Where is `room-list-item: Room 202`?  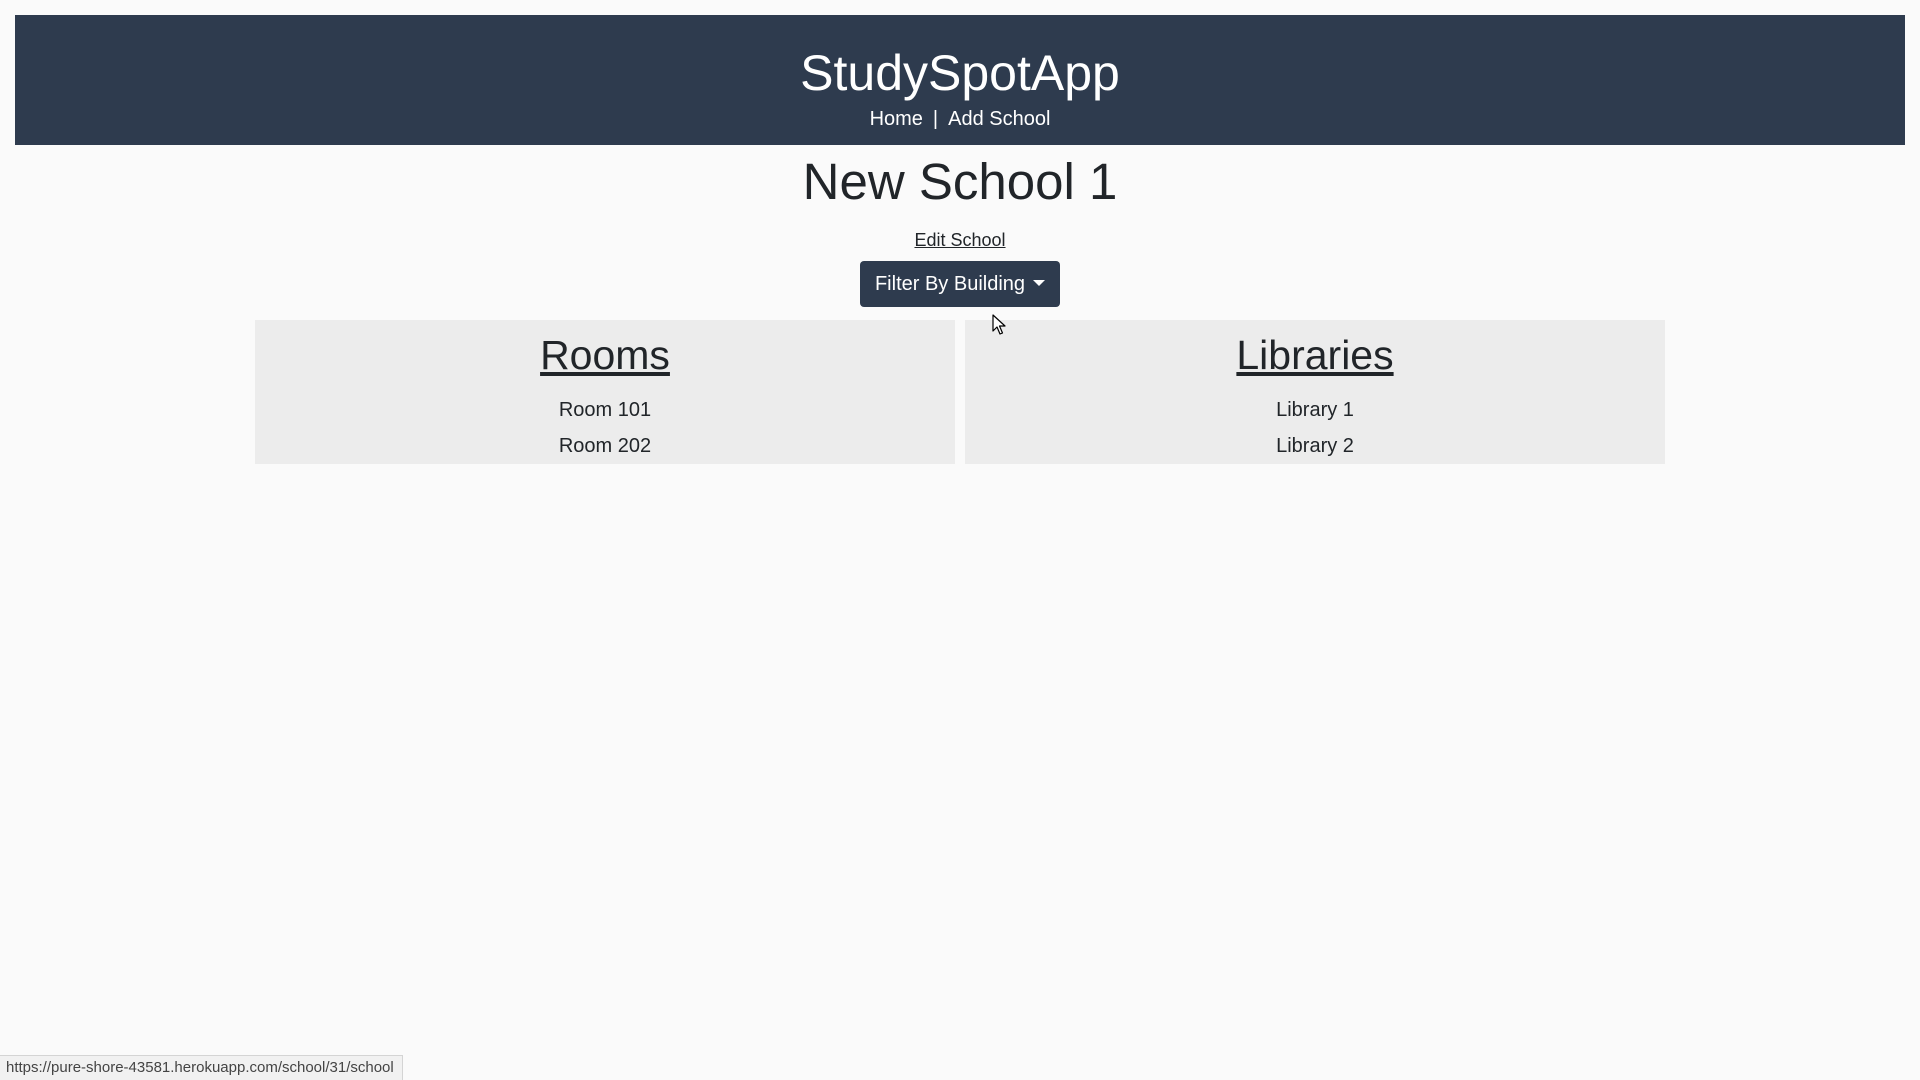 room-list-item: Room 202 is located at coordinates (605, 446).